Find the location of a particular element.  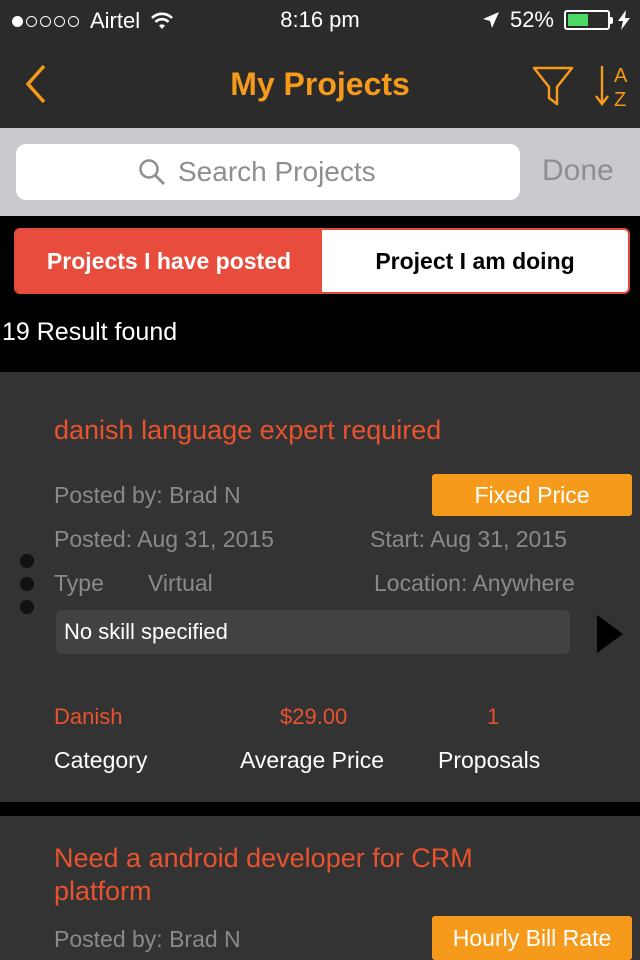

posted-date: Posted: Aug 31, 2015 is located at coordinates (164, 539).